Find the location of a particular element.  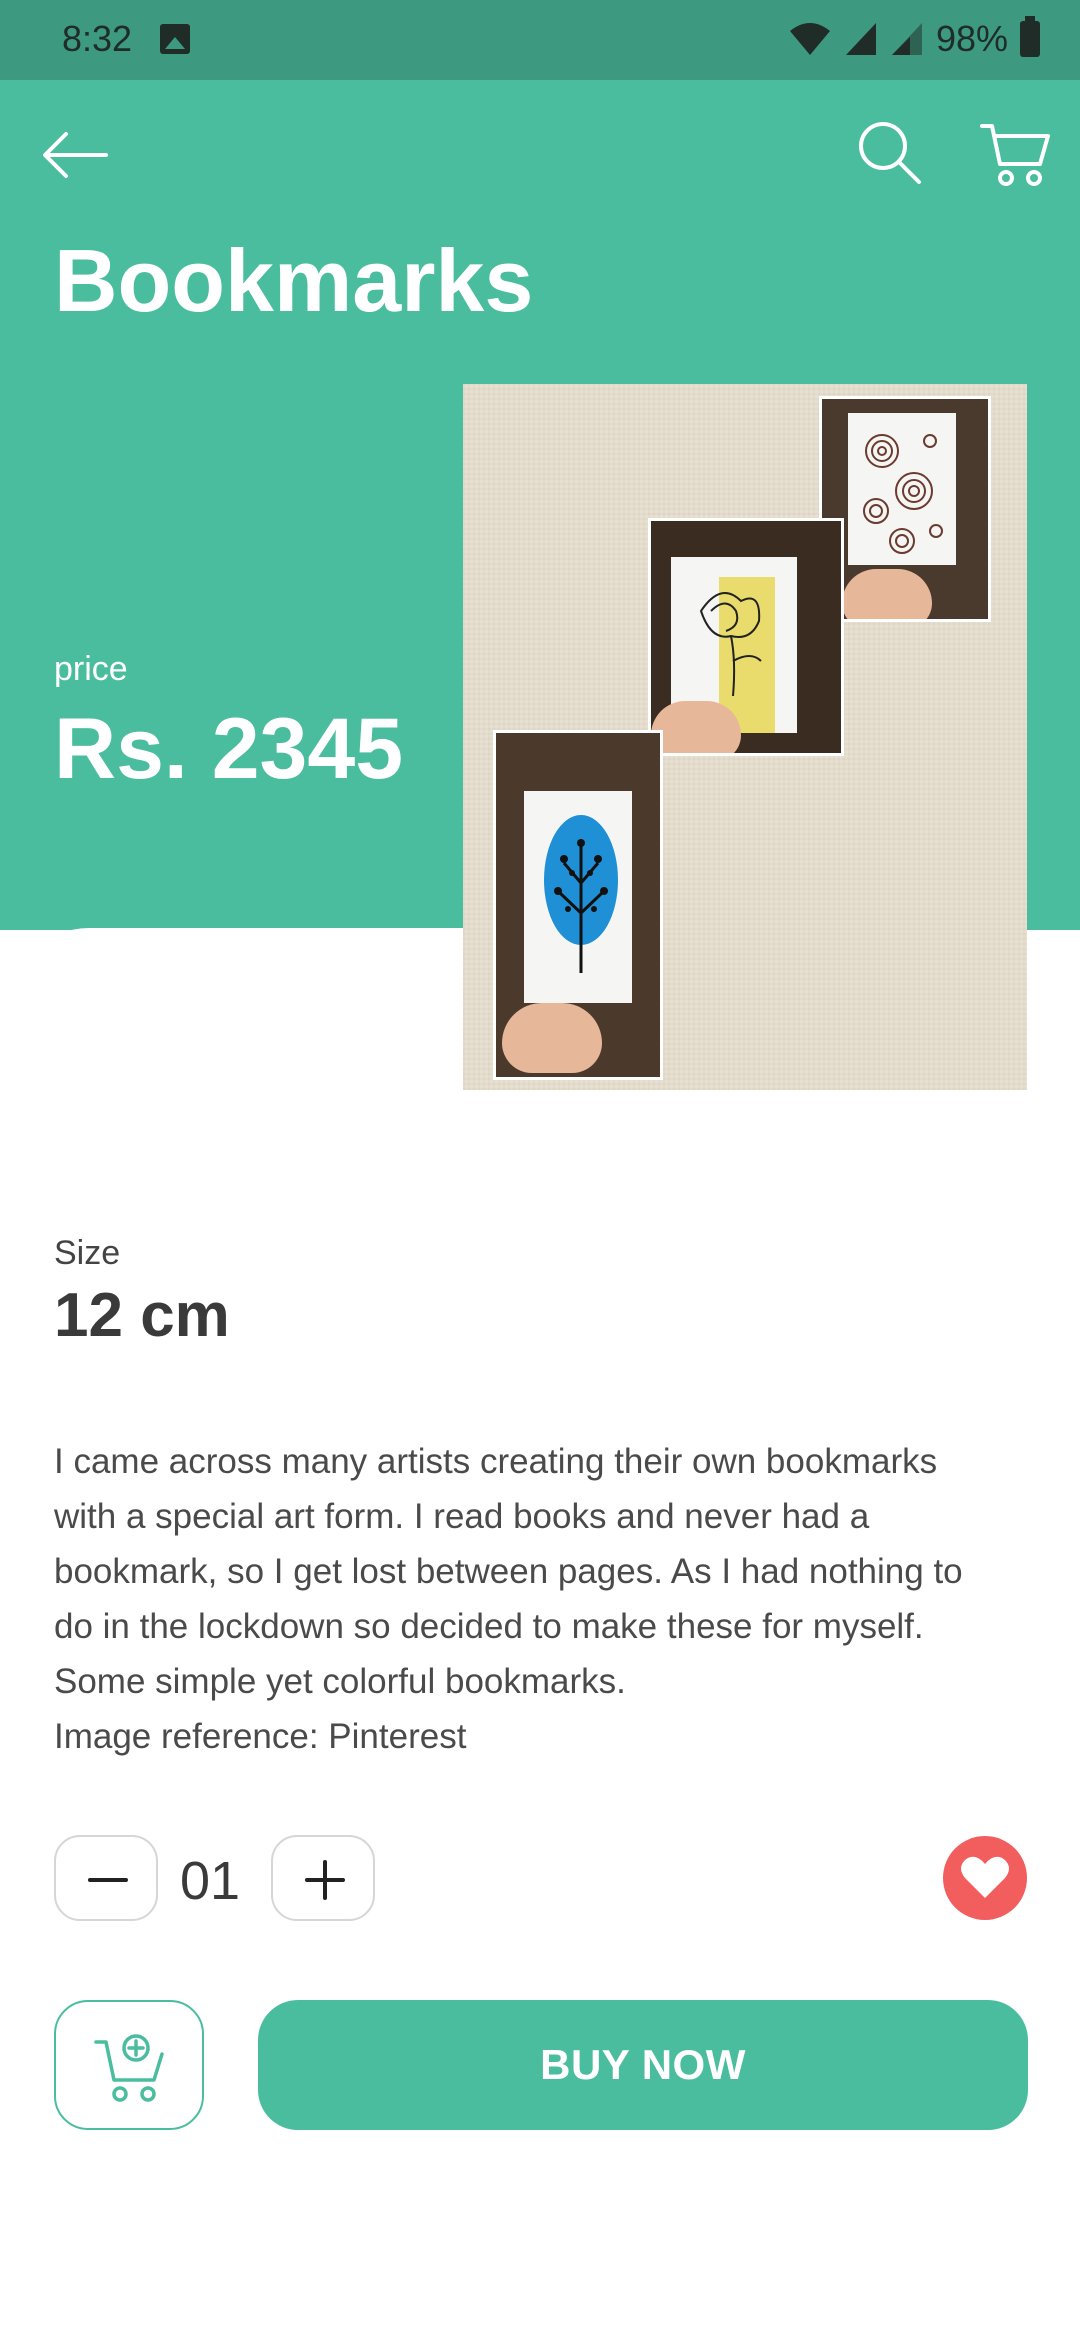

bookmark-photo-swirls is located at coordinates (905, 509).